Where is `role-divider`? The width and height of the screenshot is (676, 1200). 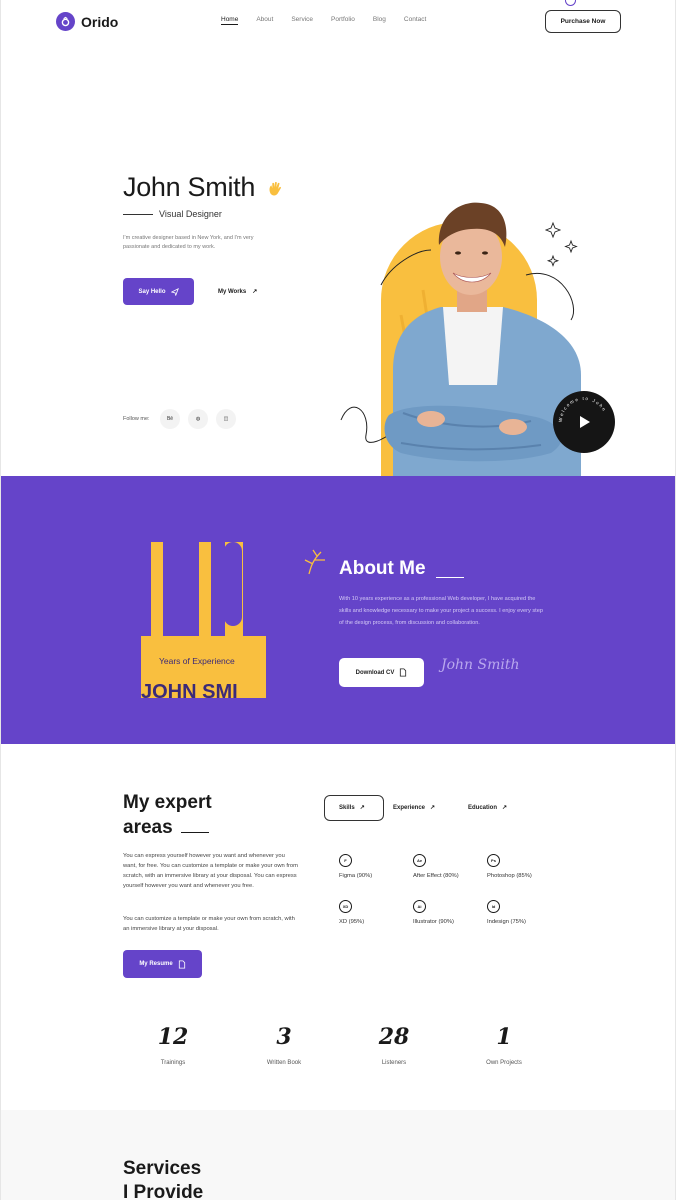
role-divider is located at coordinates (138, 214).